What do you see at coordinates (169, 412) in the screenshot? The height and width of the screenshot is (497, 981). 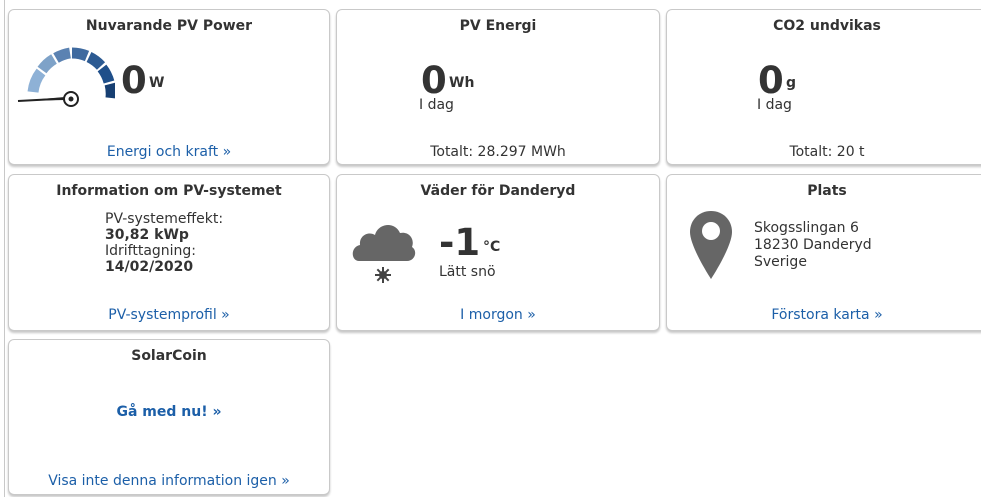 I see `join-now-link: Gå med nu! »` at bounding box center [169, 412].